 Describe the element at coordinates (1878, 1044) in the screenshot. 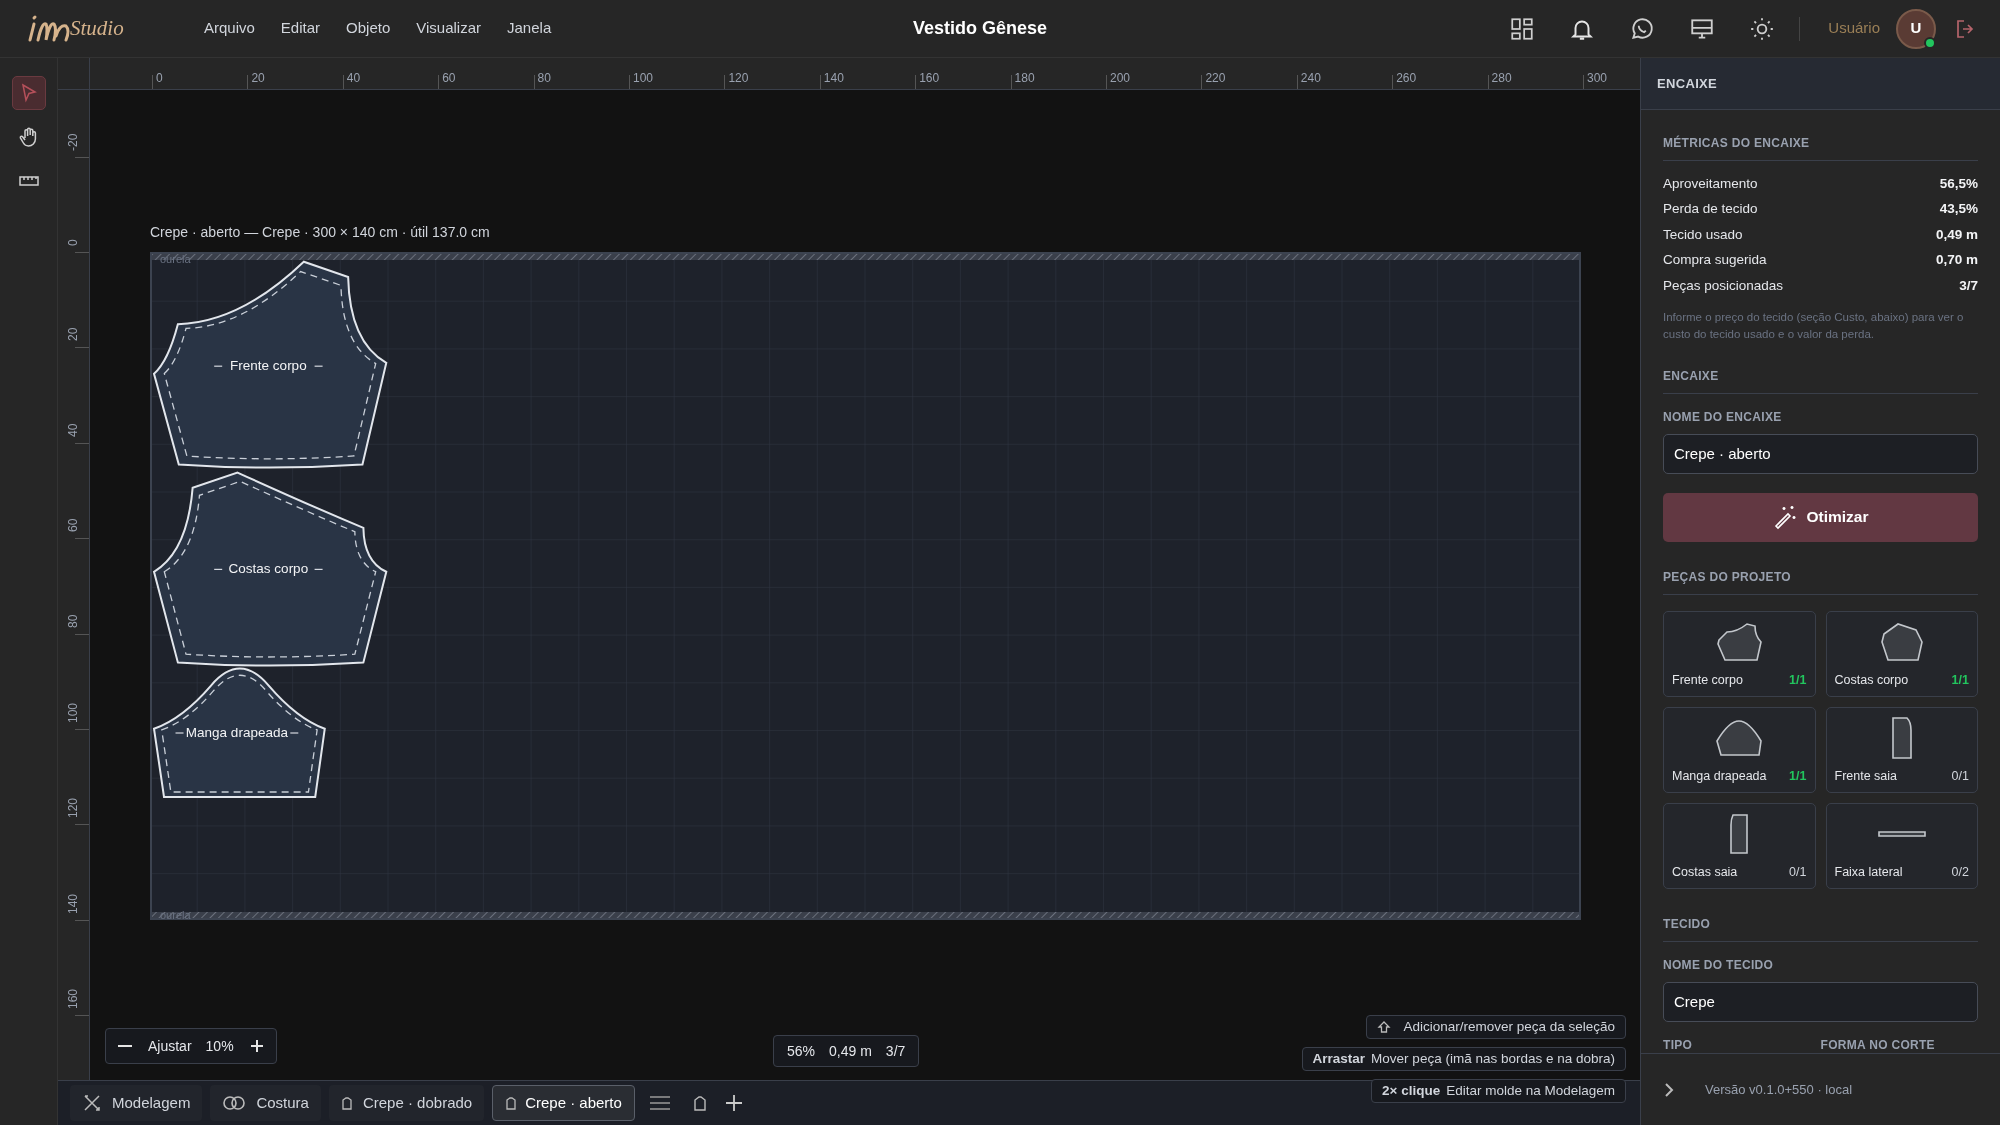

I see `field-label: FORMA NO CORTE` at that location.